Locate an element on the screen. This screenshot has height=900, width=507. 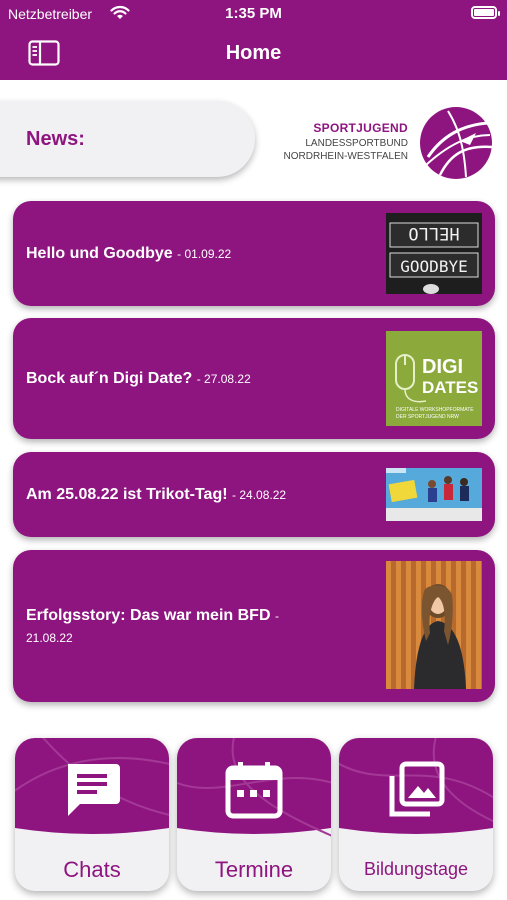
thumb-text-sub1: DIGITALE WORKSHOPFORMATE is located at coordinates (435, 410).